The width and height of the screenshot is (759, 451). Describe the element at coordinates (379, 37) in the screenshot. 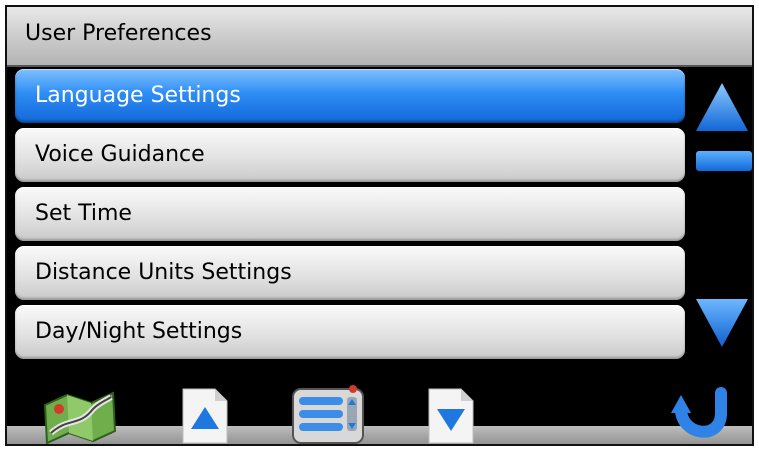

I see `title-bar: User Preferences` at that location.